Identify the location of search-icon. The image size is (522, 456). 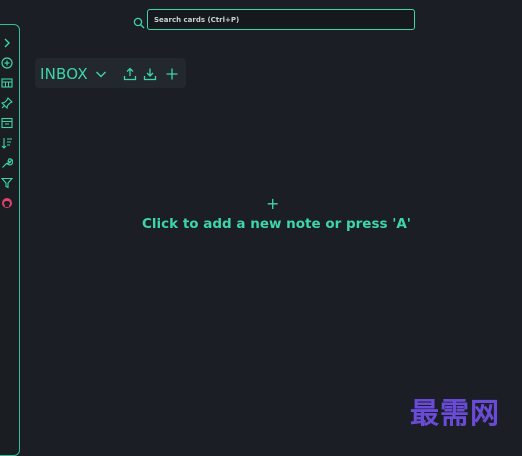
(139, 21).